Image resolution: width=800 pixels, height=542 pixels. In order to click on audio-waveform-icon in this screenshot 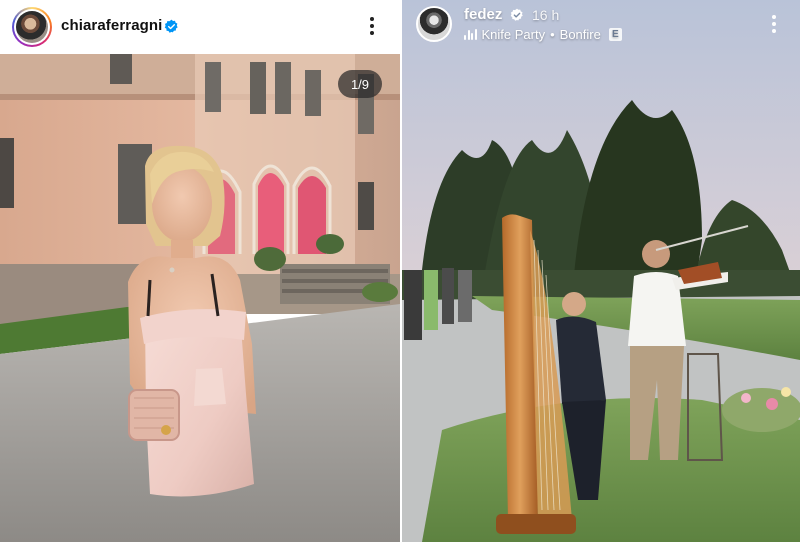, I will do `click(470, 34)`.